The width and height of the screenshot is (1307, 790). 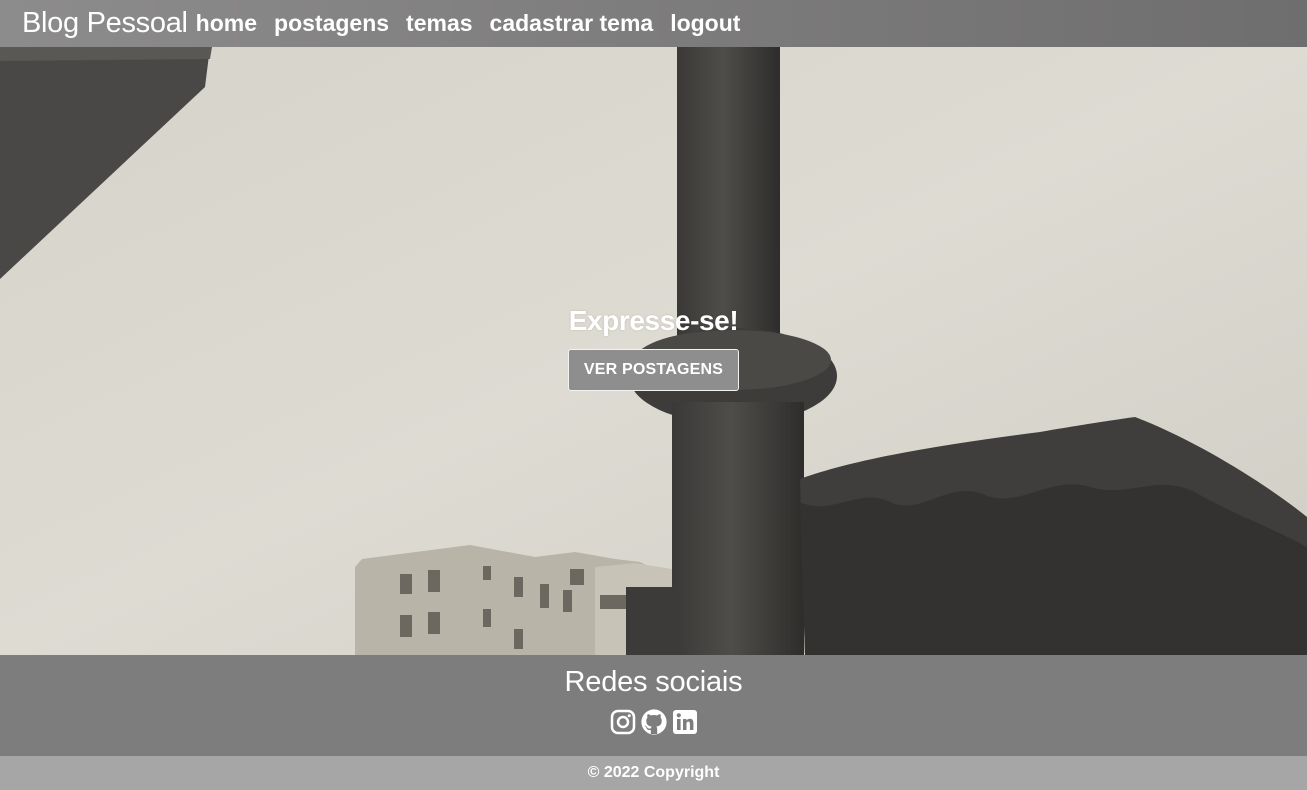 I want to click on copyright-bar: © 2022 Copyright, so click(x=653, y=773).